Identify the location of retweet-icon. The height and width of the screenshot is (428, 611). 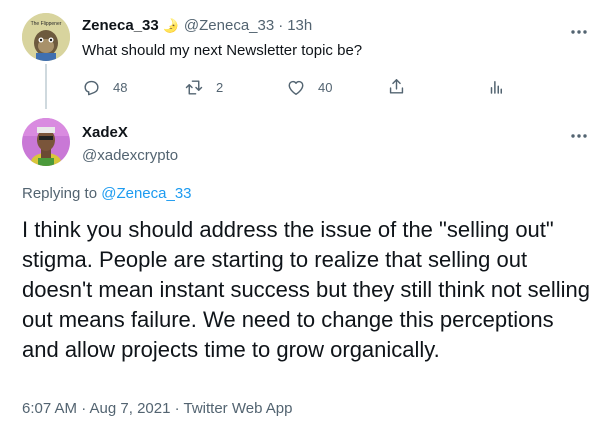
(194, 87).